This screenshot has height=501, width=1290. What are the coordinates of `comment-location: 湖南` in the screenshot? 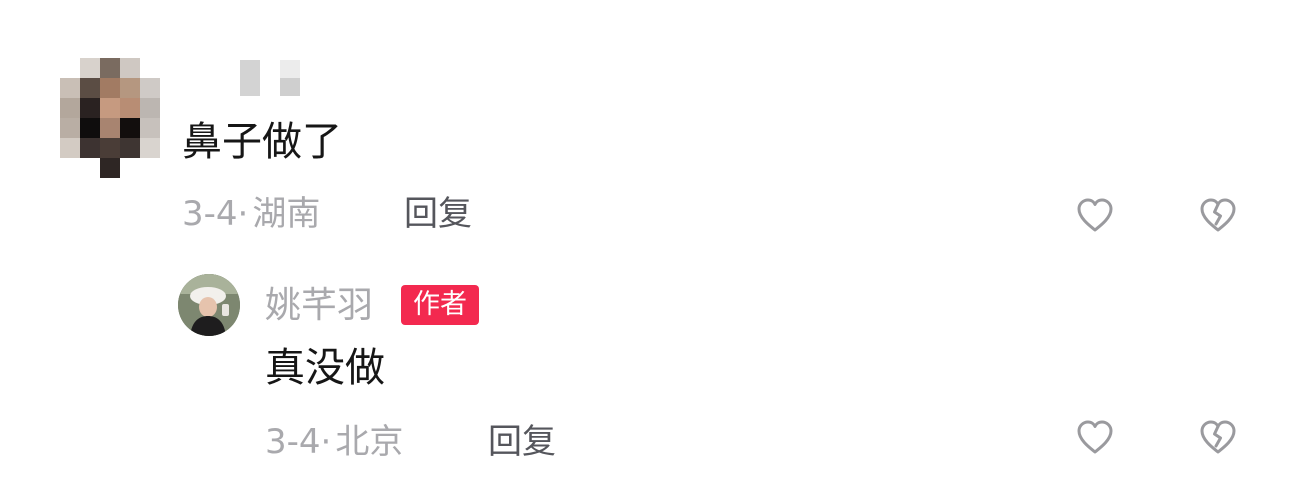 It's located at (286, 214).